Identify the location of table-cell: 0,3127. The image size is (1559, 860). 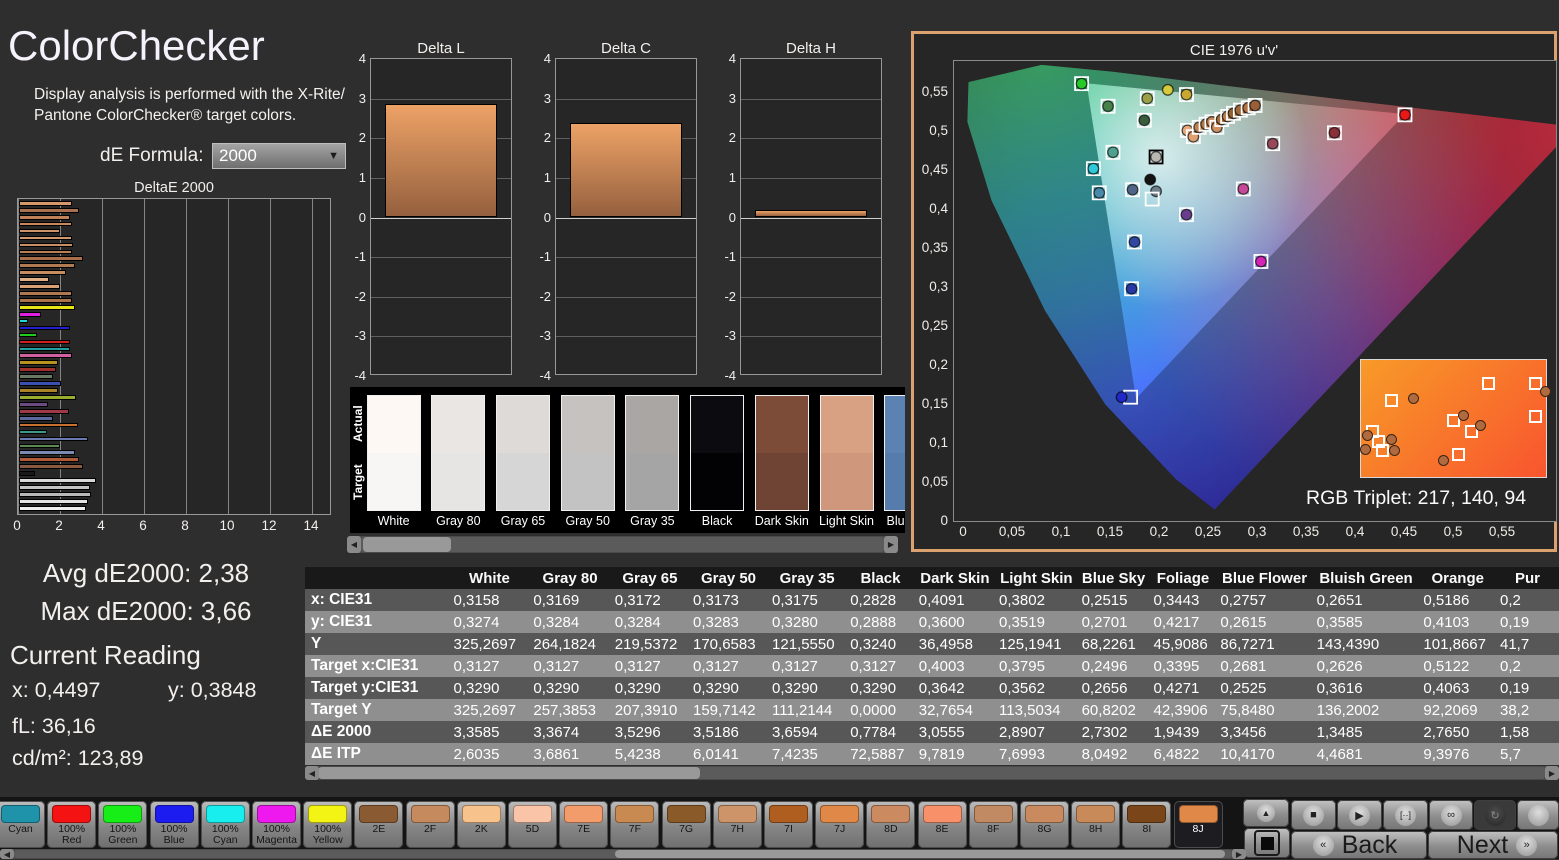
(570, 666).